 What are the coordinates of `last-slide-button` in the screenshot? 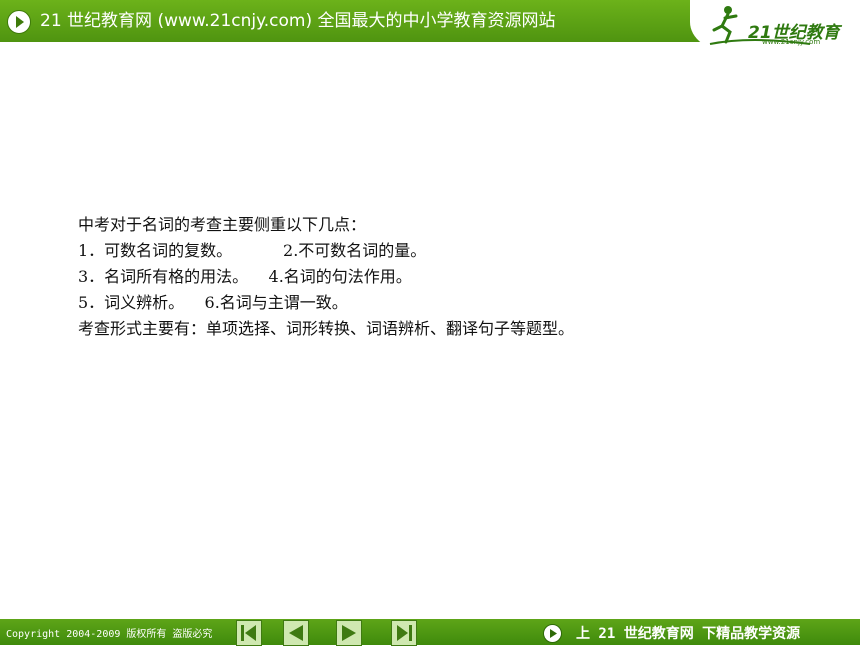 It's located at (404, 633).